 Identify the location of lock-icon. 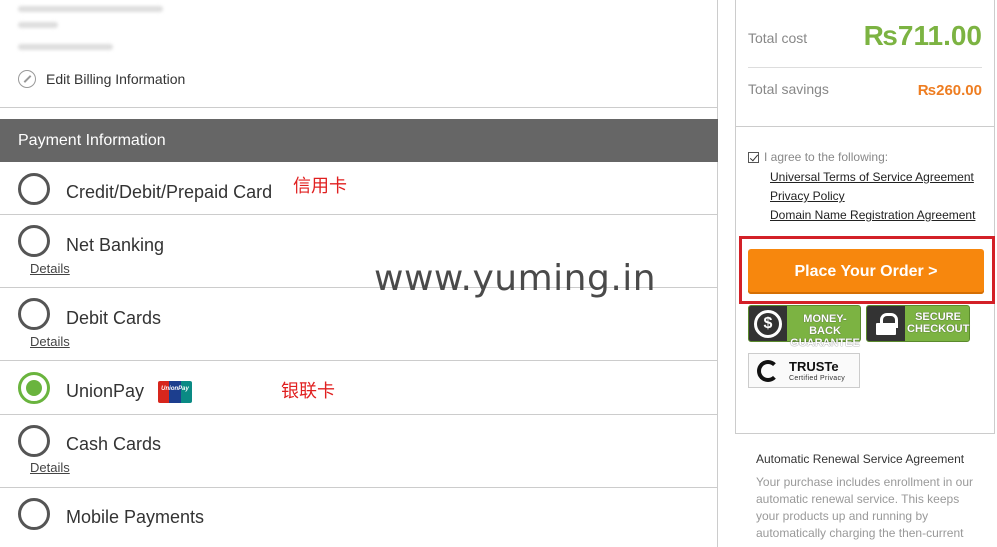
(886, 323).